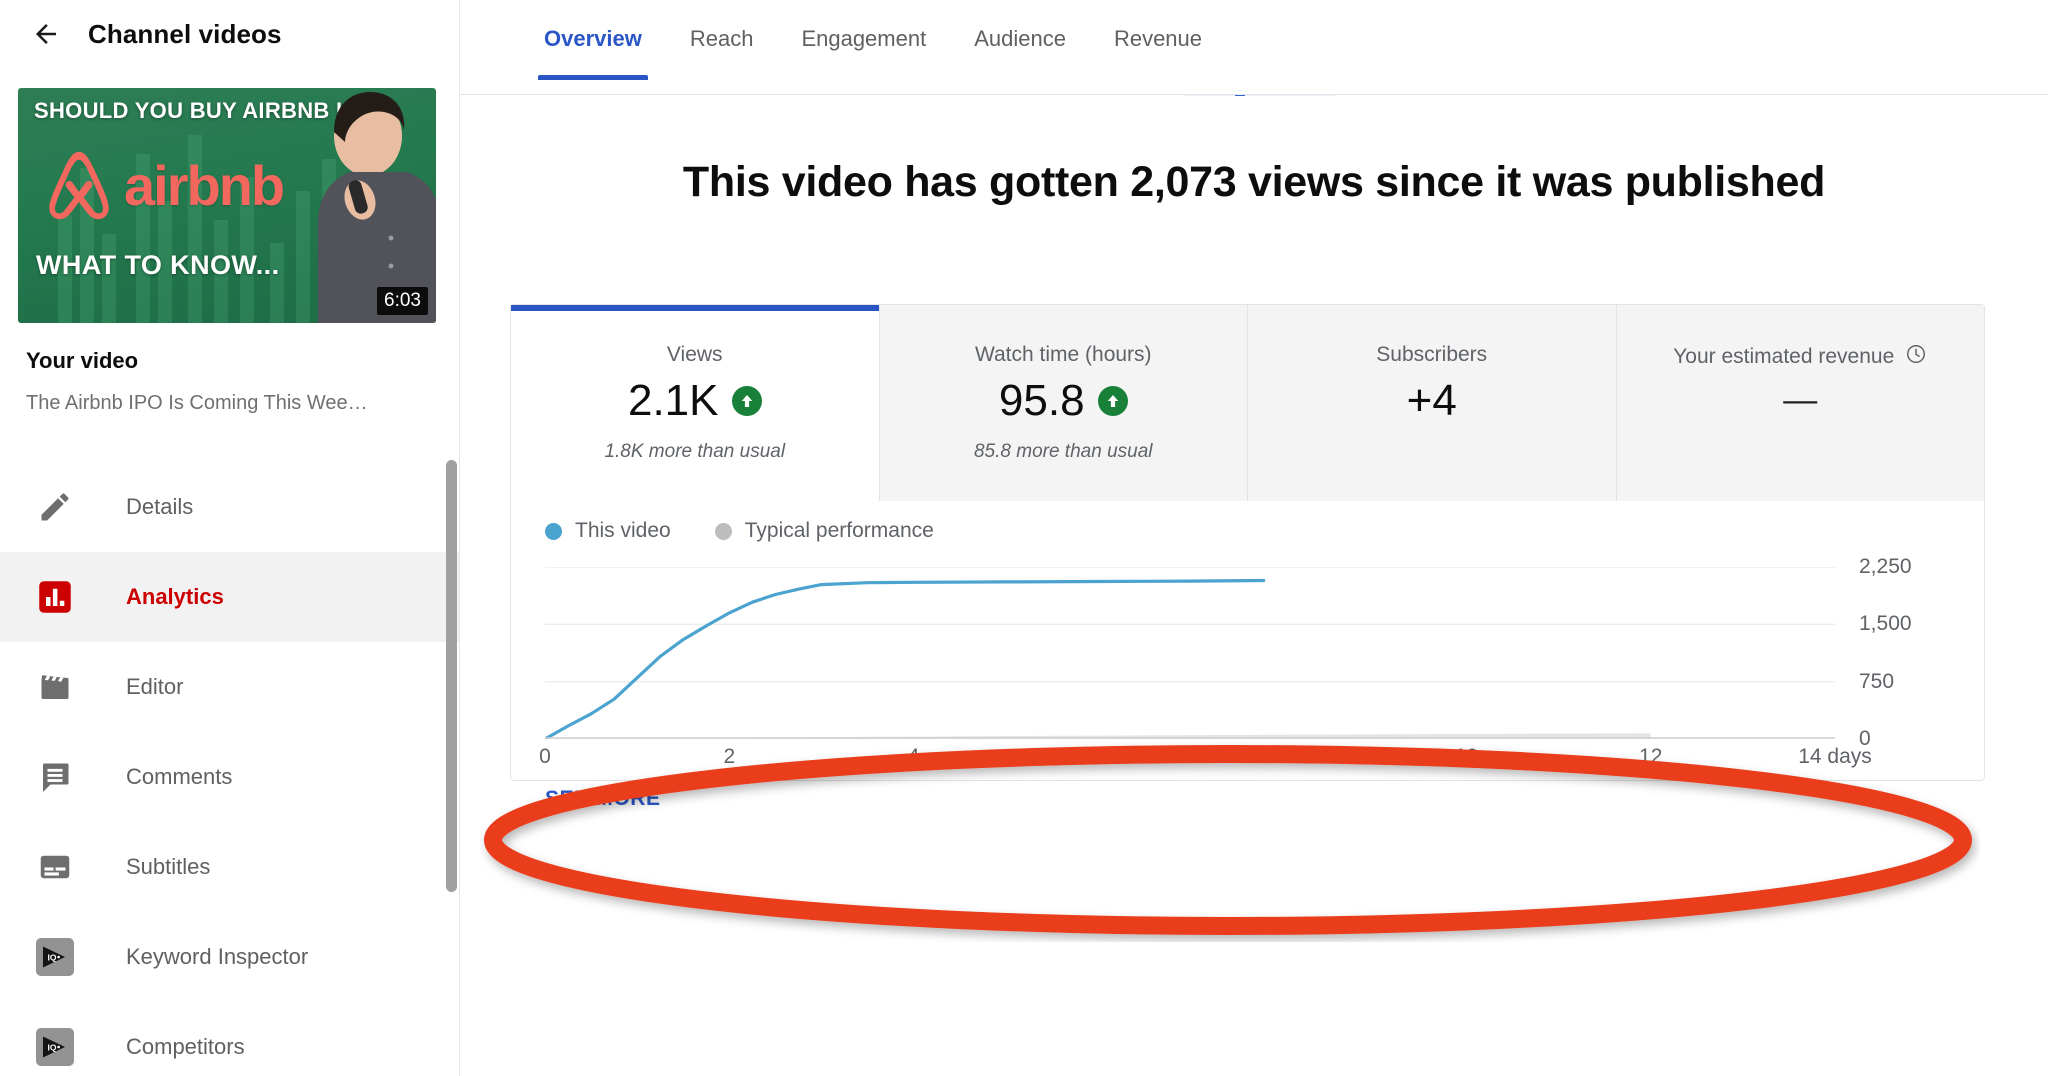 Image resolution: width=2048 pixels, height=1076 pixels. I want to click on metric-value-row: +4, so click(1432, 401).